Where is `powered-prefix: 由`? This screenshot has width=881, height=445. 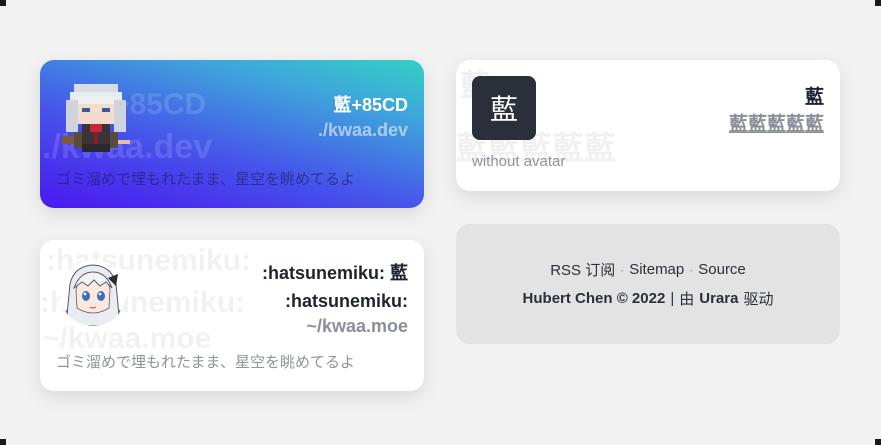 powered-prefix: 由 is located at coordinates (687, 299).